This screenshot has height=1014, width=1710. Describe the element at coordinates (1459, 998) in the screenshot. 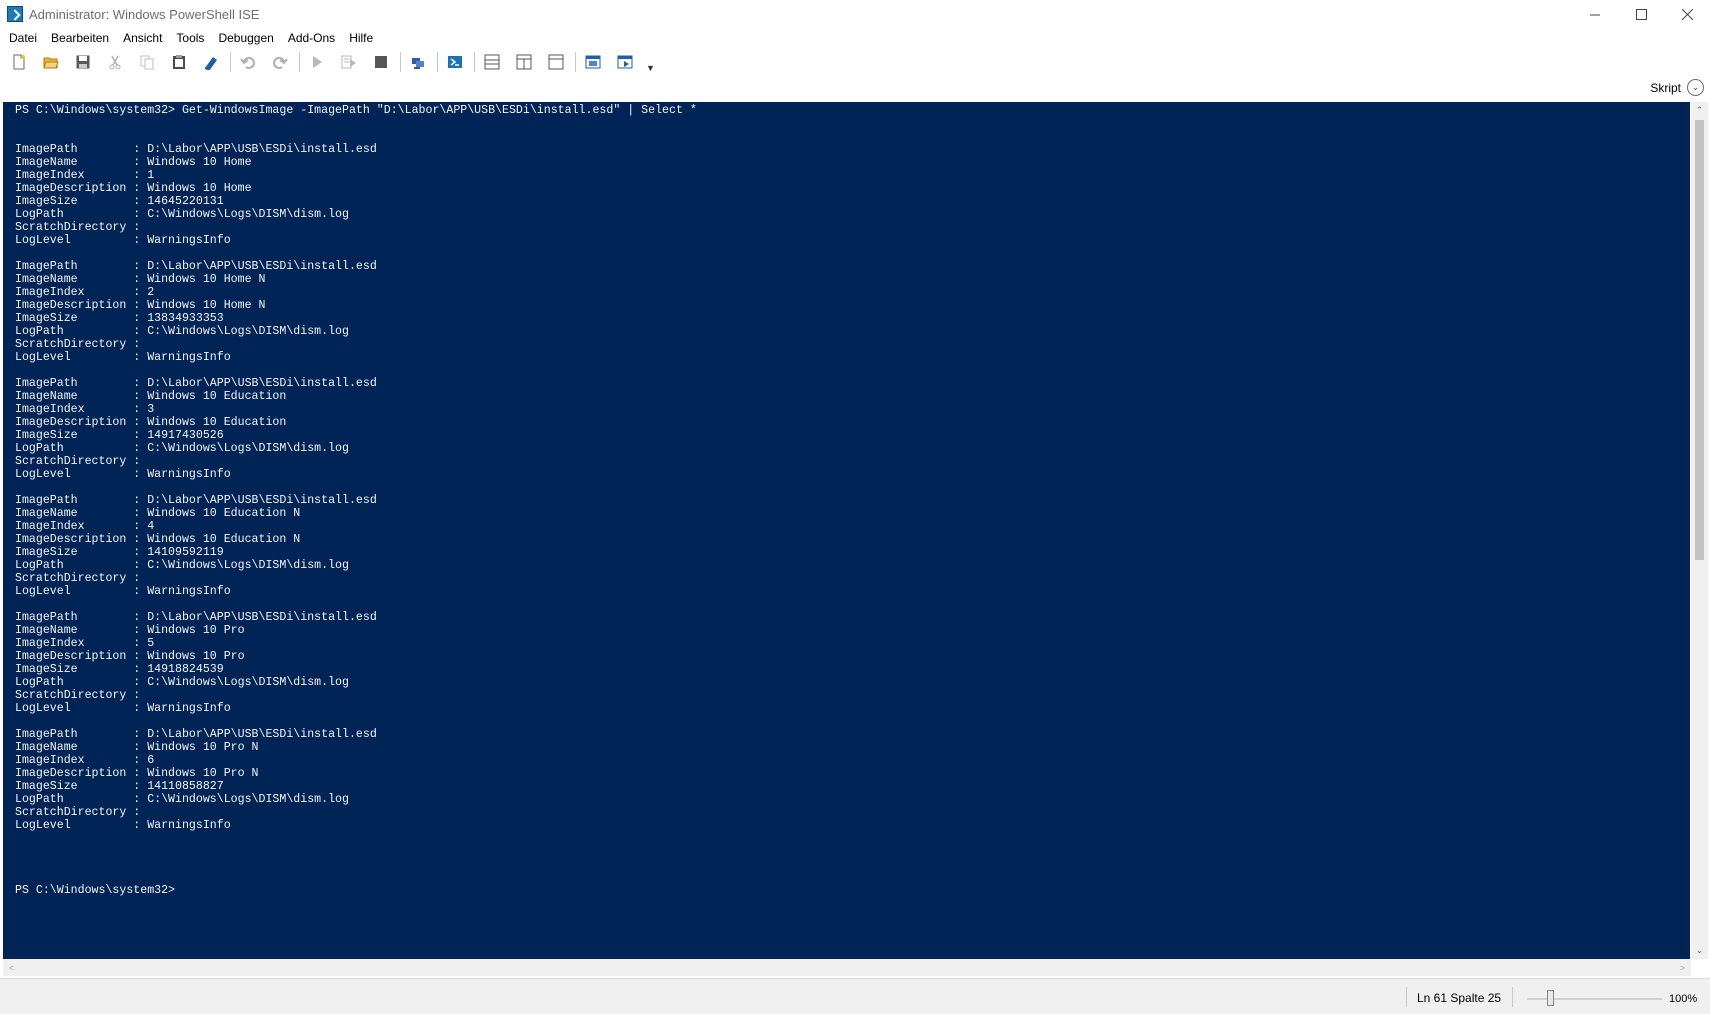

I see `cursor-position: Ln 61 Spalte 25` at that location.